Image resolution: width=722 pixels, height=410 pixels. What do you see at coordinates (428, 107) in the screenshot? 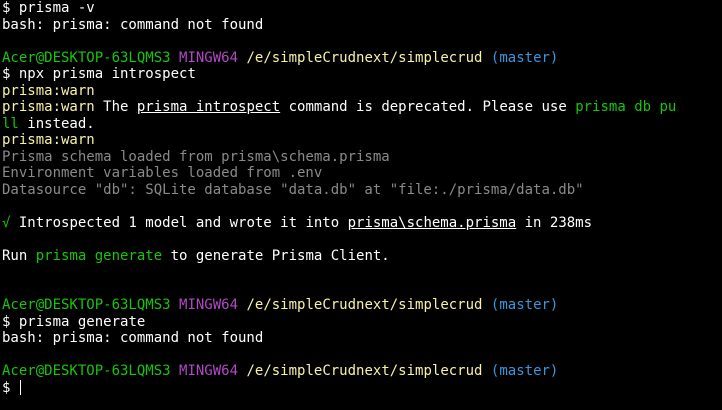
I see `warn-text: command is deprecated. Please use` at bounding box center [428, 107].